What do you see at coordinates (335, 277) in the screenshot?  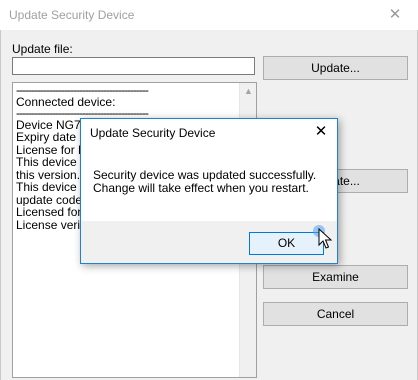 I see `examine-button: Examine` at bounding box center [335, 277].